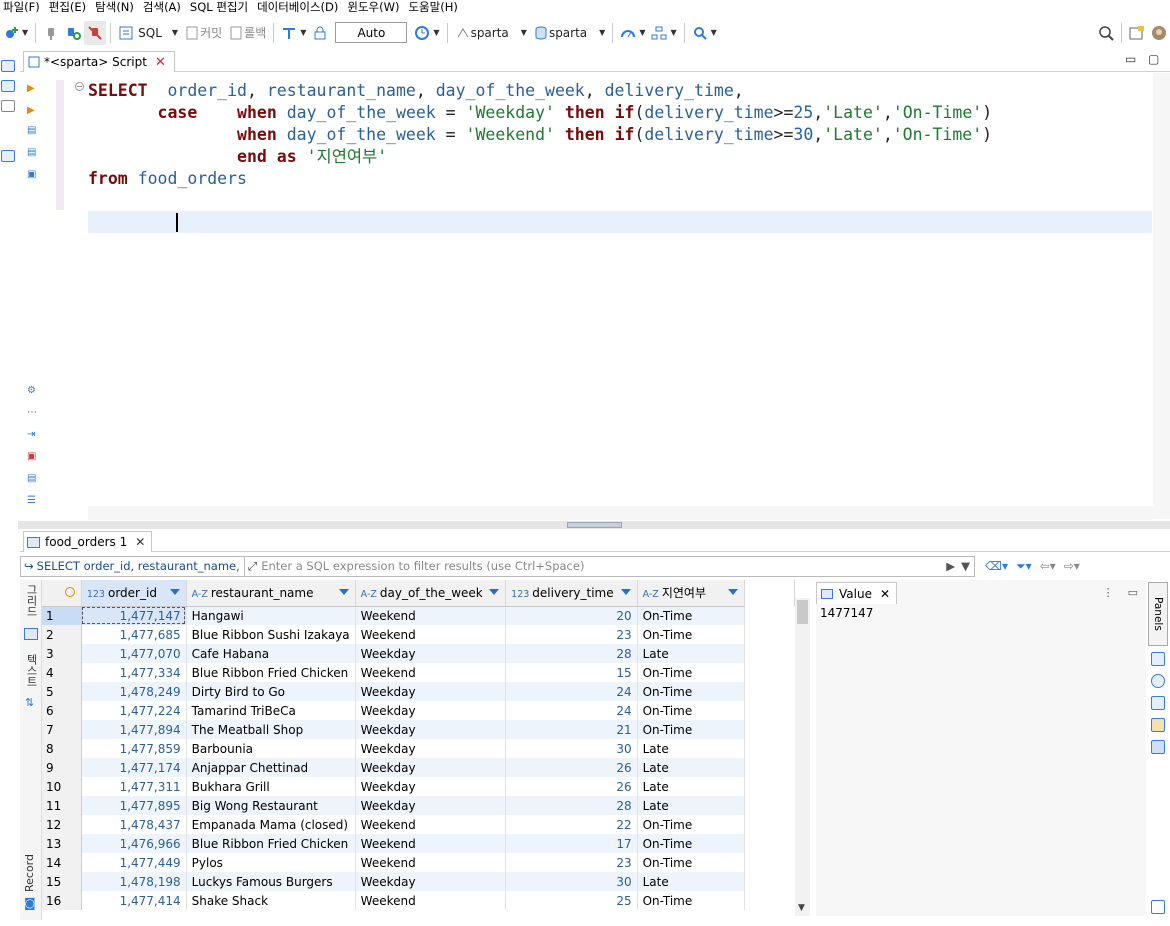 The width and height of the screenshot is (1170, 926). What do you see at coordinates (31, 500) in the screenshot?
I see `outline-icon: ☰` at bounding box center [31, 500].